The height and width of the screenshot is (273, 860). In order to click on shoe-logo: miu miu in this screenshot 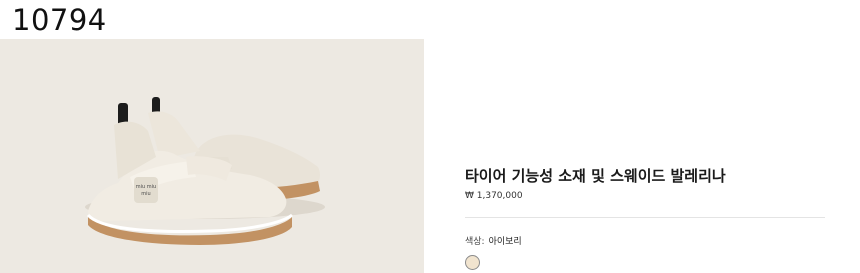, I will do `click(146, 187)`.